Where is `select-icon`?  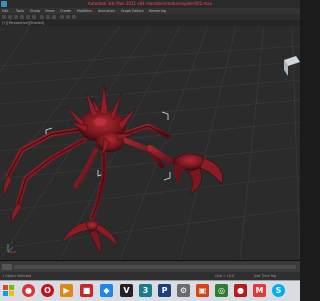 select-icon is located at coordinates (16, 17).